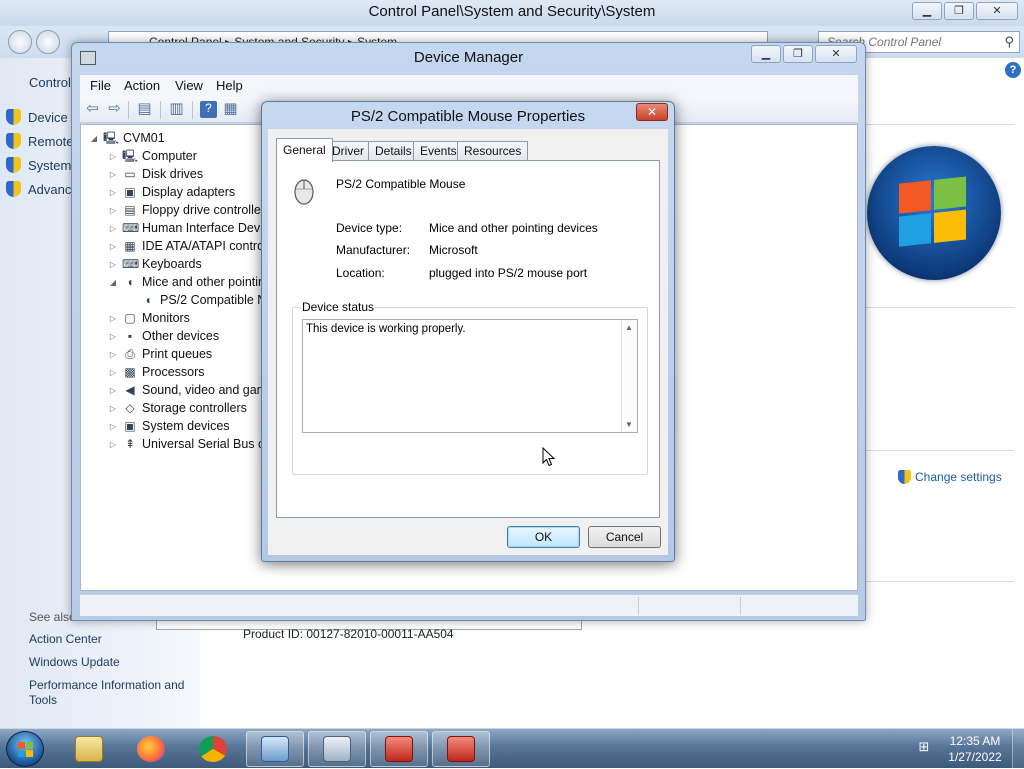  Describe the element at coordinates (176, 109) in the screenshot. I see `properties-icon: ▥` at that location.